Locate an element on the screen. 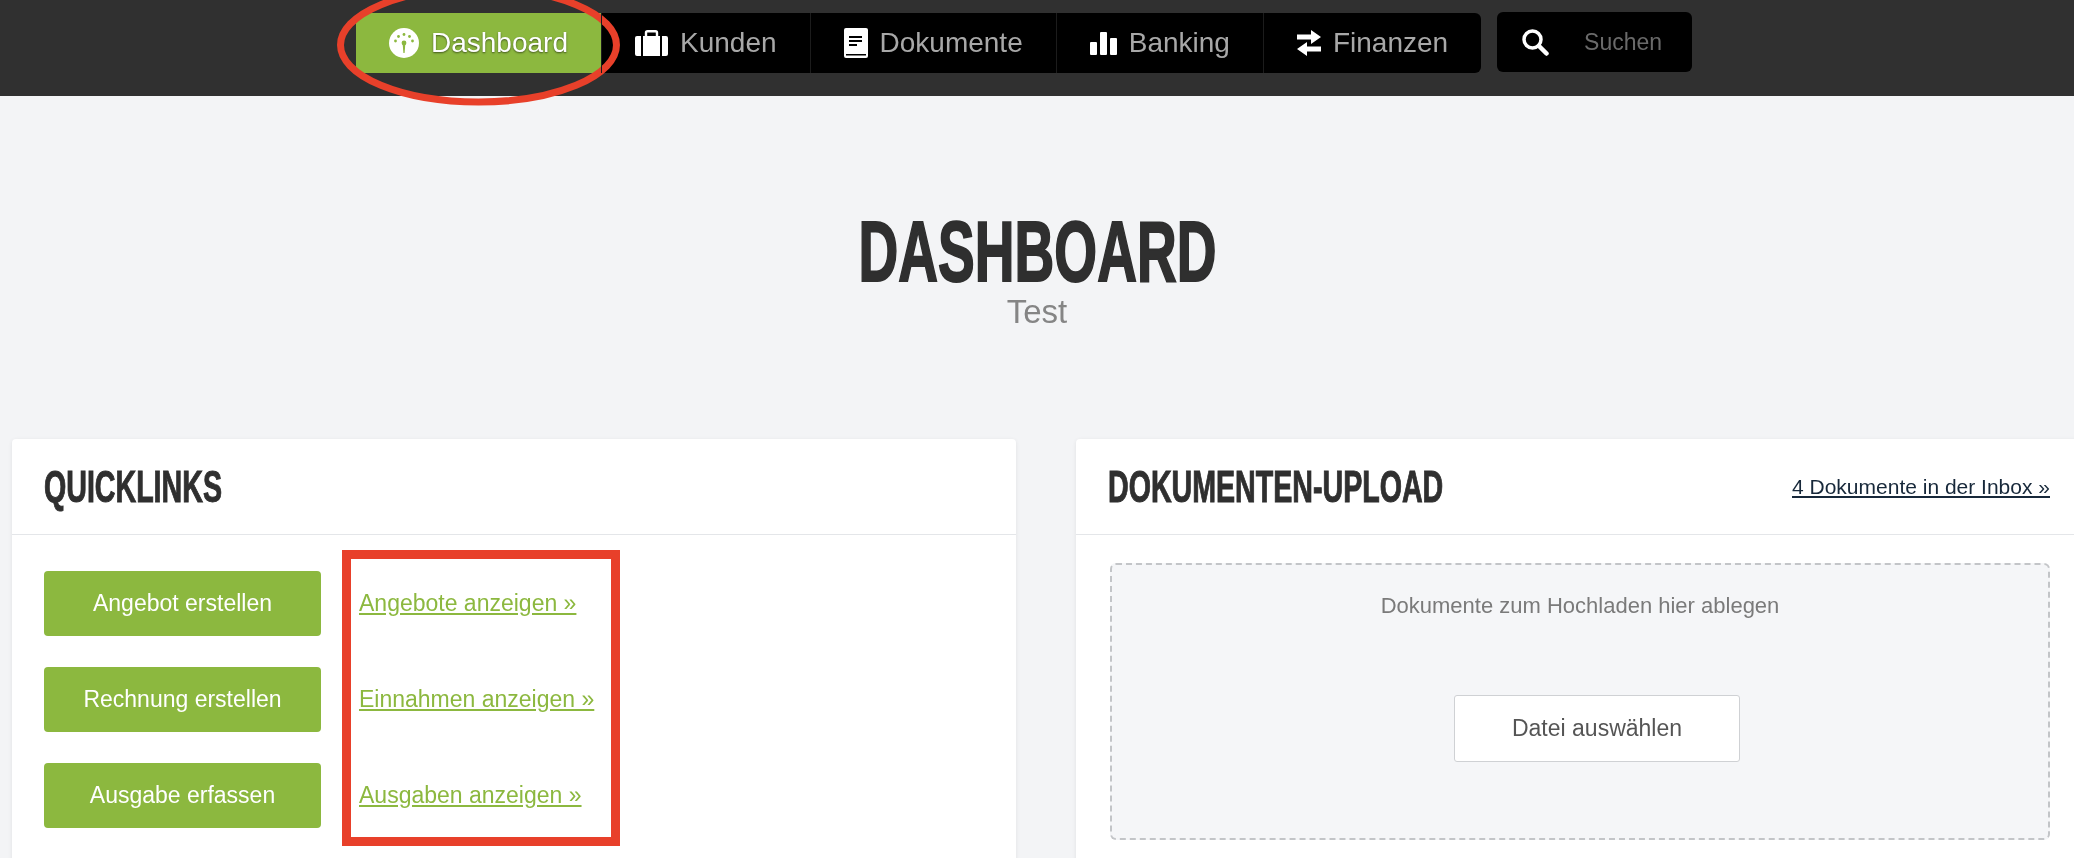 This screenshot has width=2074, height=858. upload-drop-zone: Dokumente zum Hochladen hier ablegen Datei auswählen is located at coordinates (1580, 701).